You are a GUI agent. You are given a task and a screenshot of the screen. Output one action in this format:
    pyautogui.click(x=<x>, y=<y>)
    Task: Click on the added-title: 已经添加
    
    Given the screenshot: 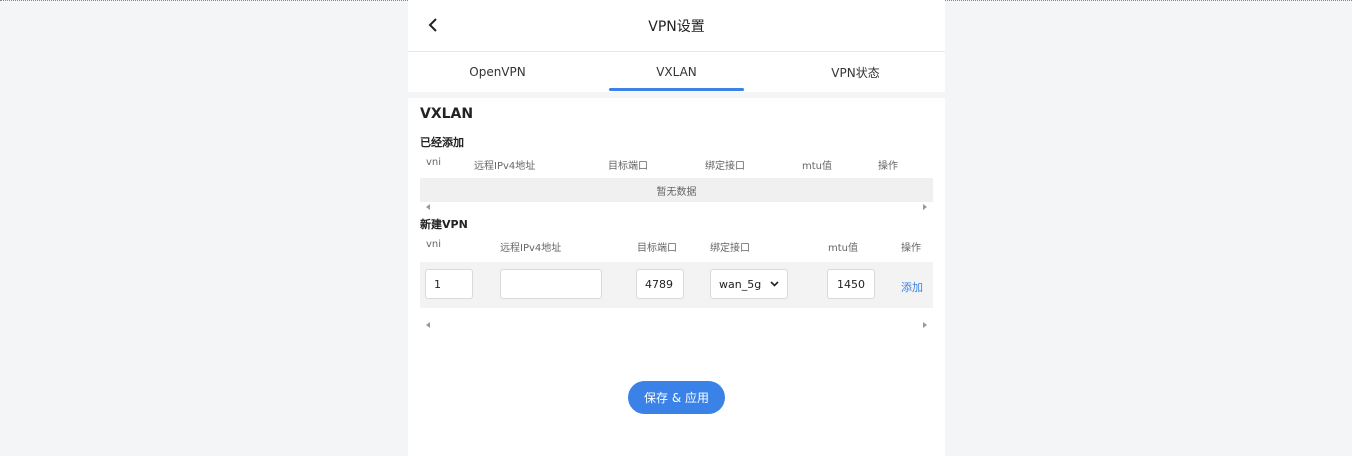 What is the action you would take?
    pyautogui.click(x=442, y=142)
    